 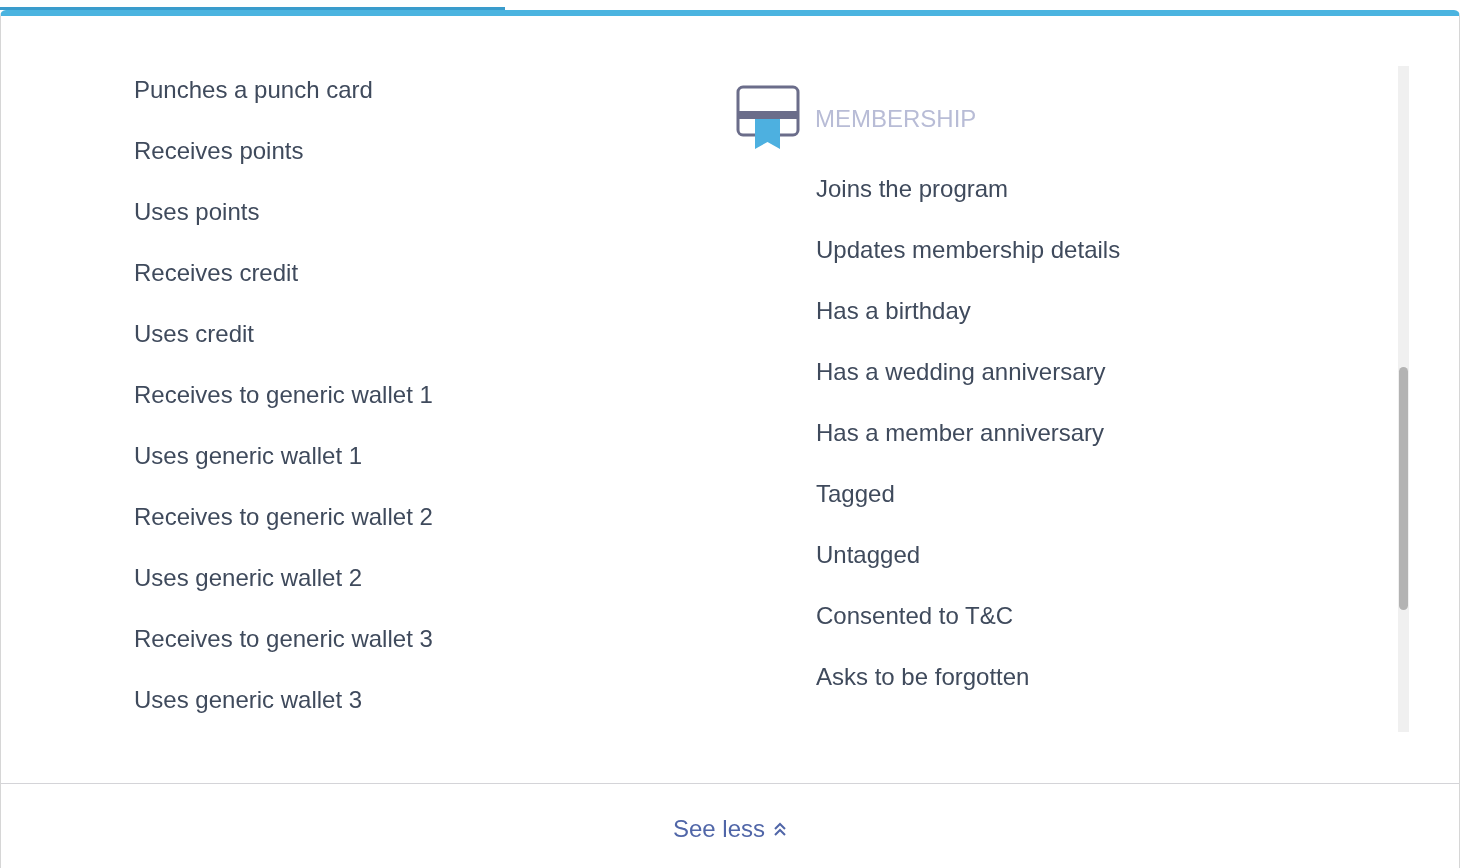 What do you see at coordinates (730, 829) in the screenshot?
I see `see-less-link: See less` at bounding box center [730, 829].